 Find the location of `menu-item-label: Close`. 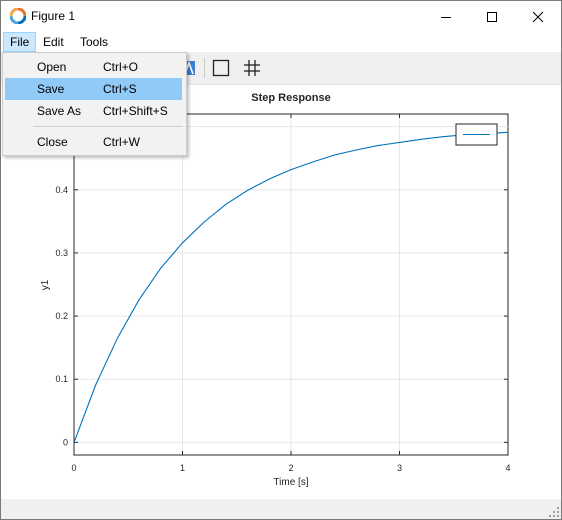

menu-item-label: Close is located at coordinates (52, 142).